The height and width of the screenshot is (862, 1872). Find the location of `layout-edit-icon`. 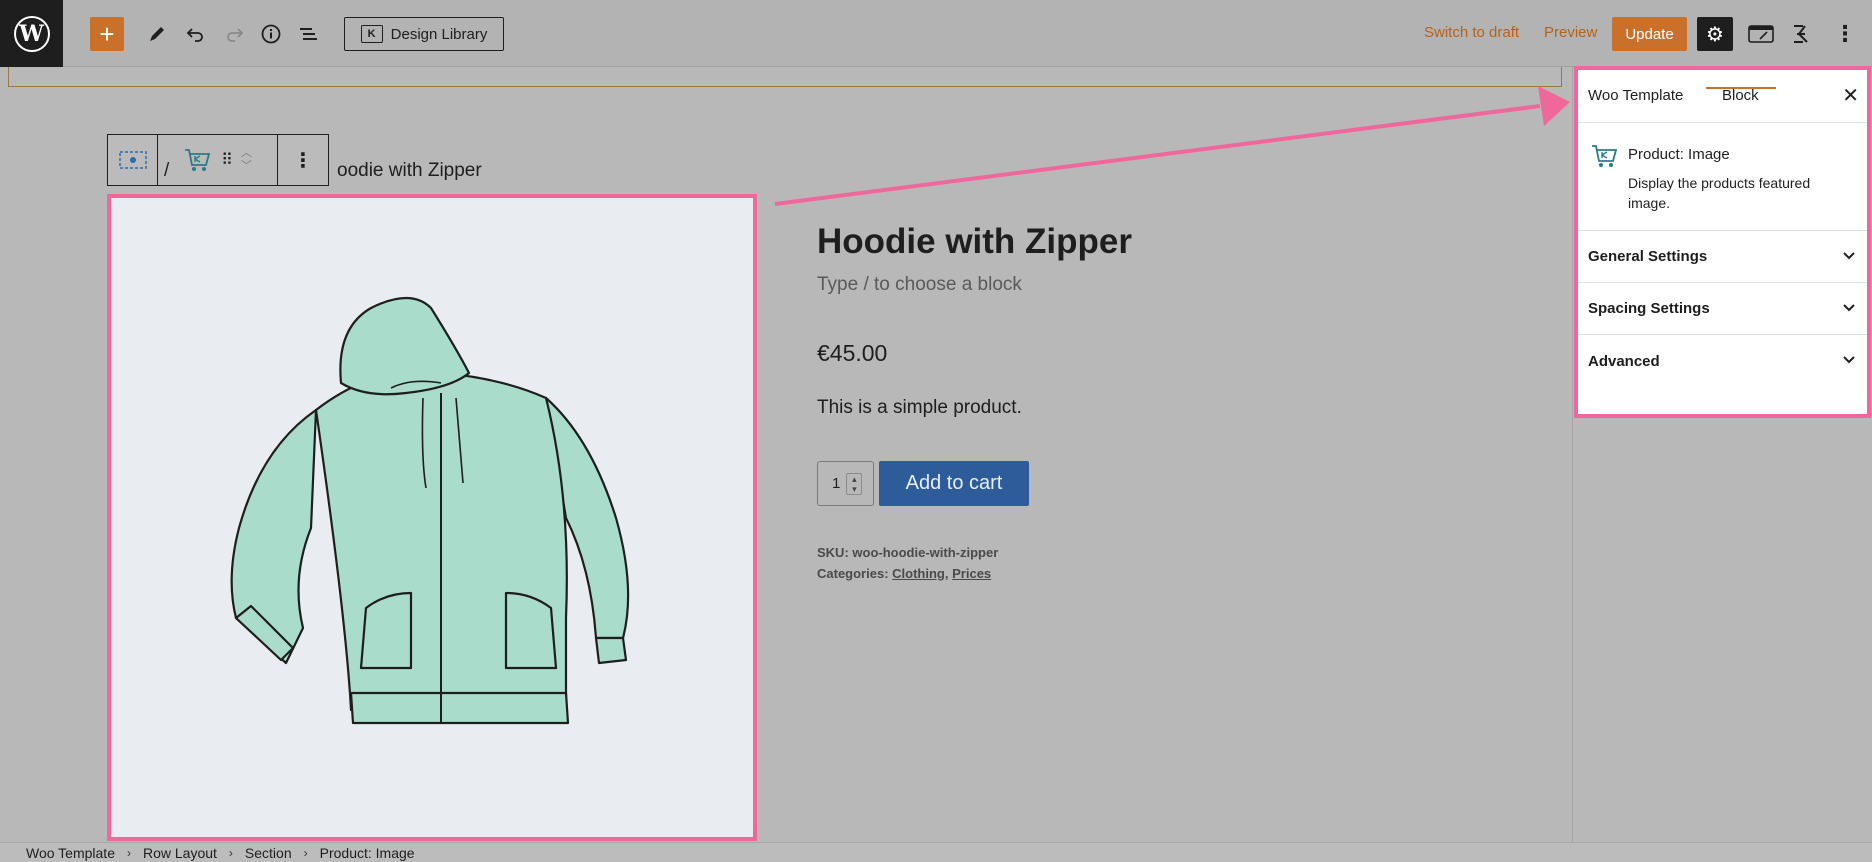

layout-edit-icon is located at coordinates (1761, 34).